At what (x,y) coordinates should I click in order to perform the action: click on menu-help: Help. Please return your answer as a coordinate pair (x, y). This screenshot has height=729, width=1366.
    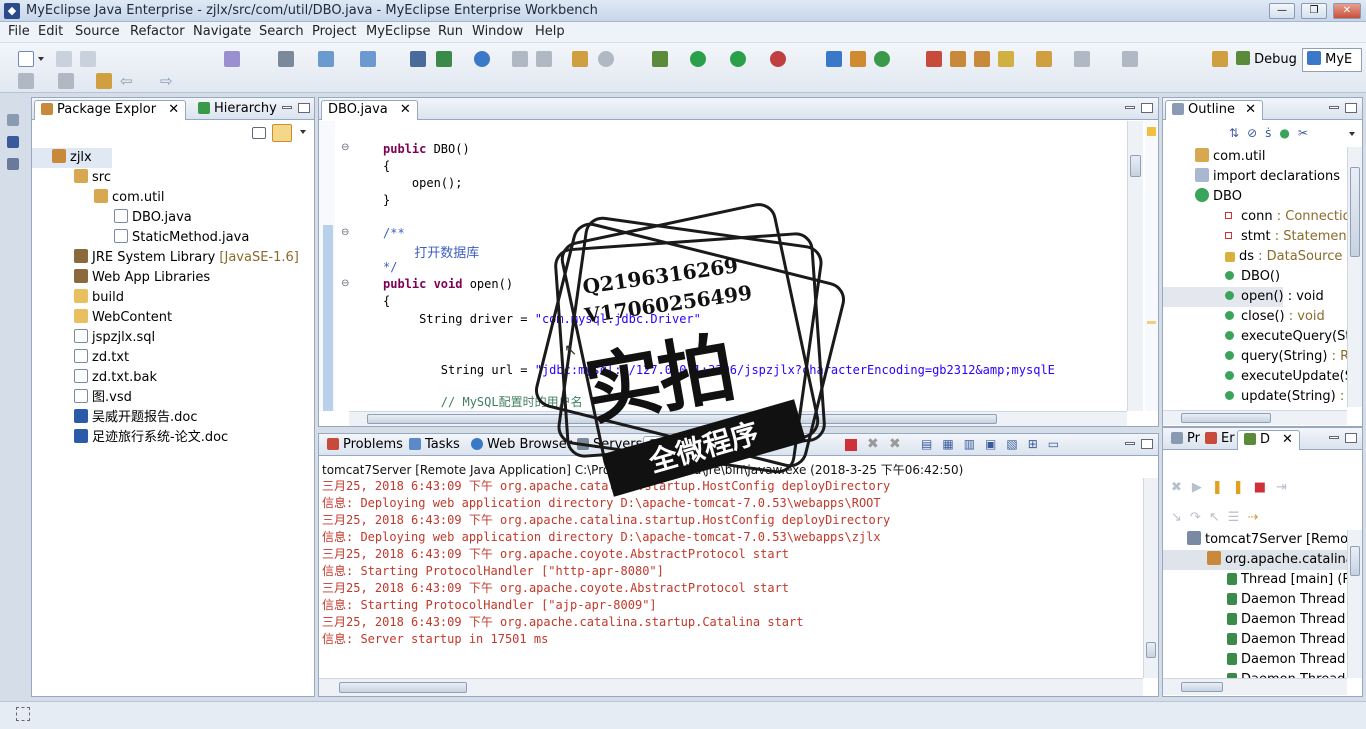
    Looking at the image, I should click on (550, 31).